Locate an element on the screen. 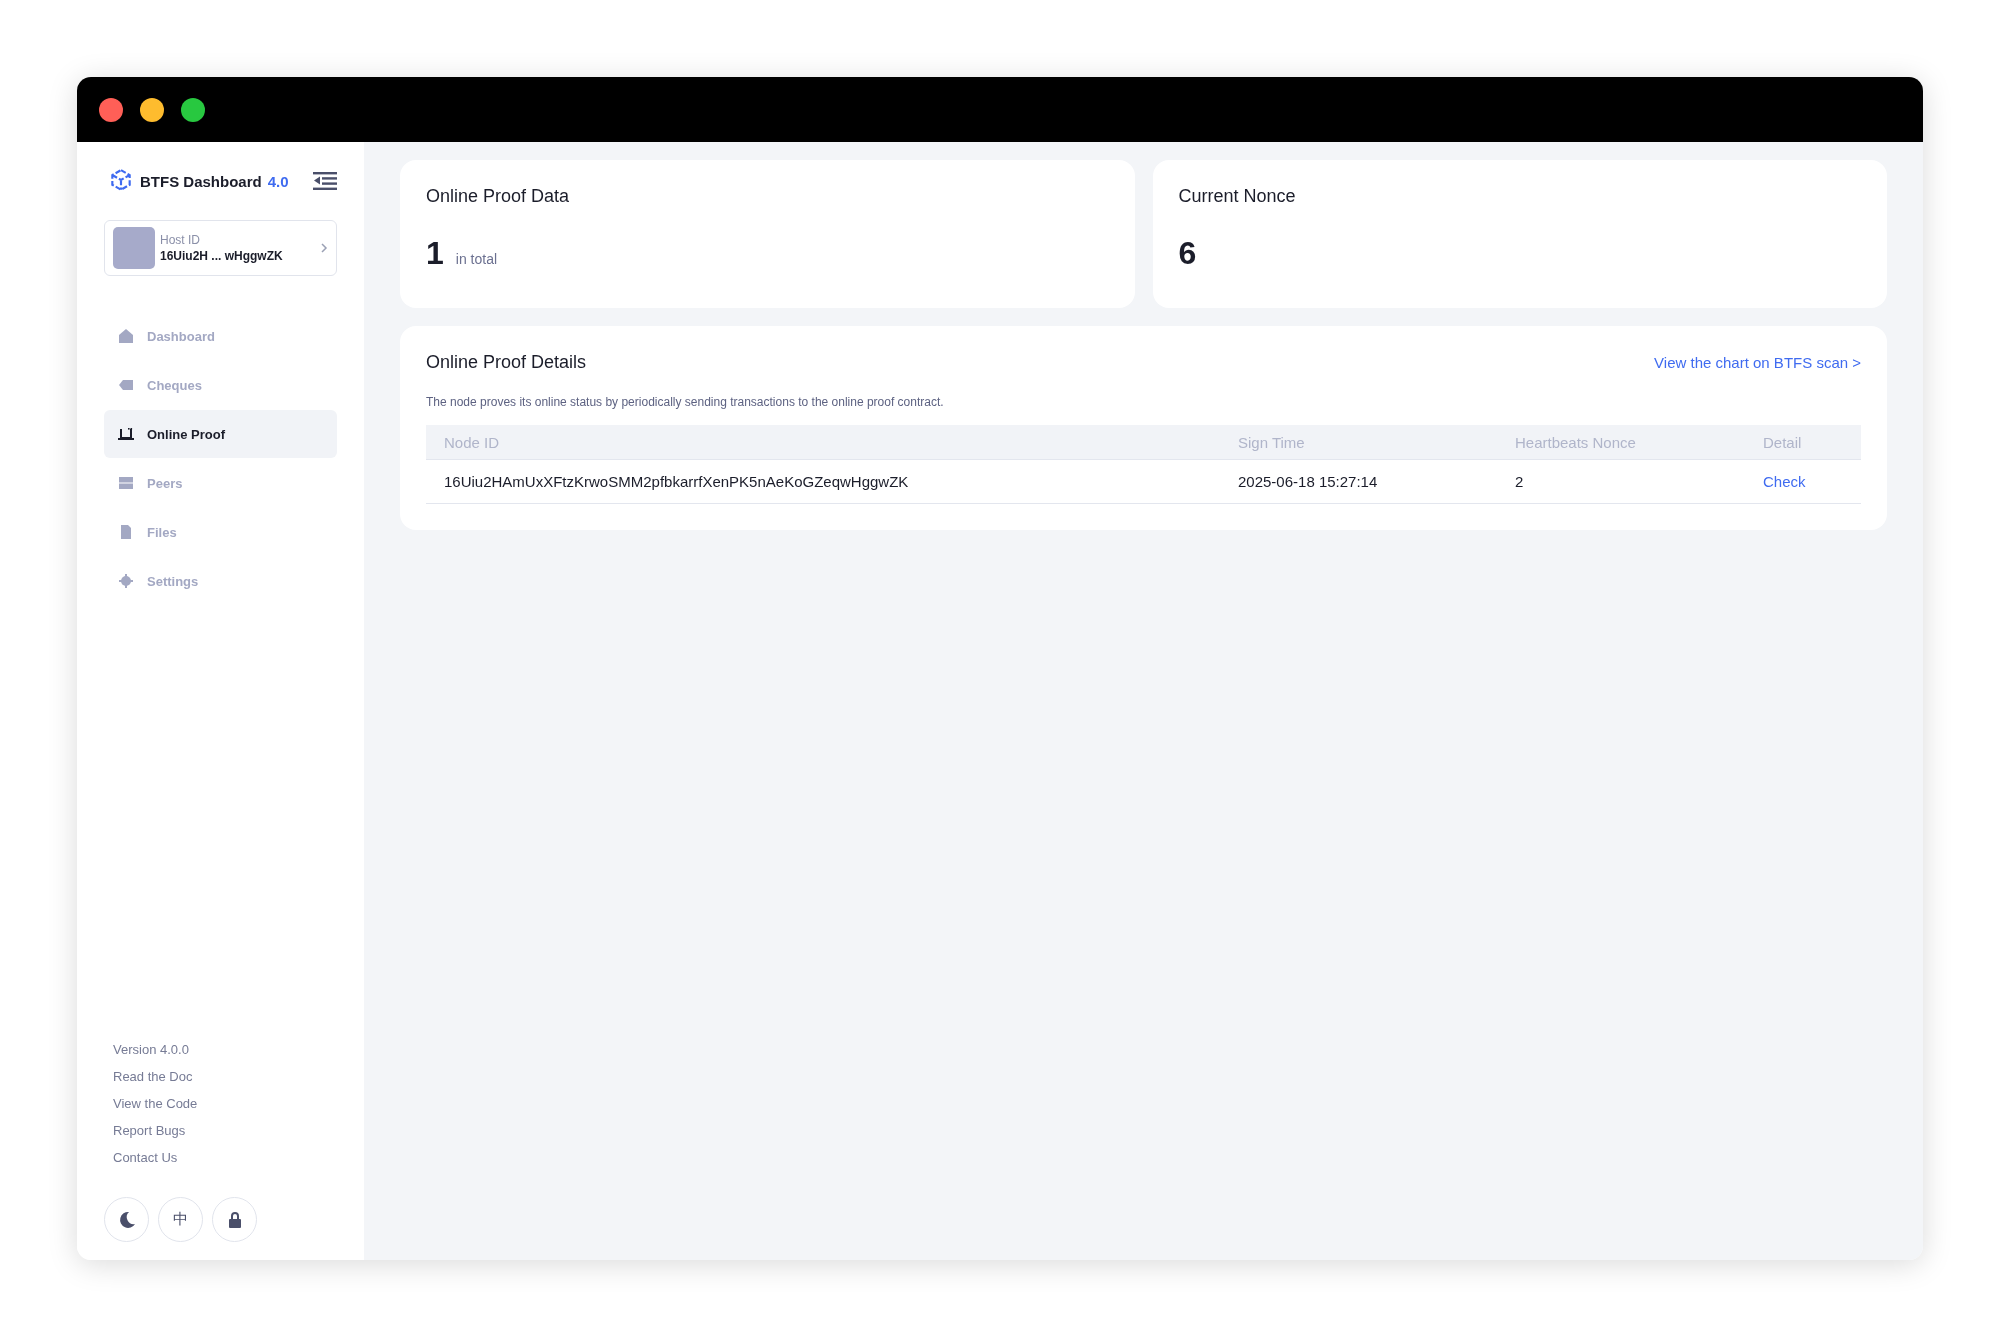 The height and width of the screenshot is (1335, 2000). sidebar-link: View the Code is located at coordinates (225, 1103).